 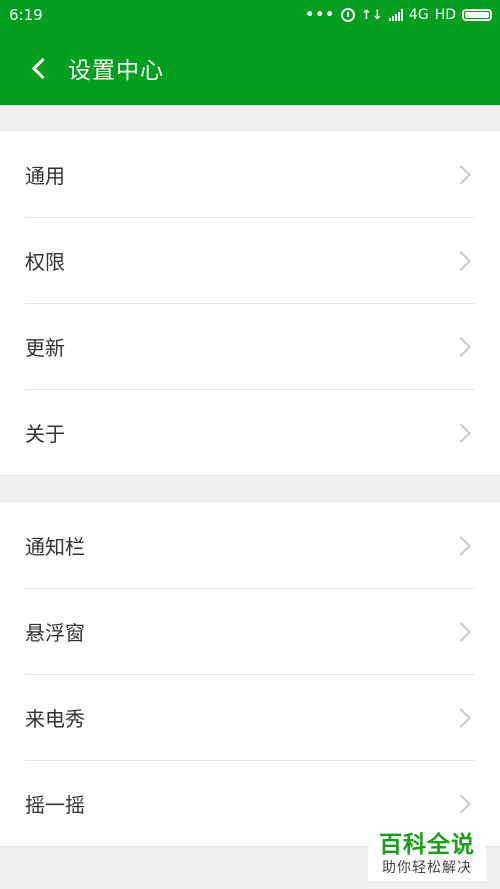 What do you see at coordinates (250, 545) in the screenshot?
I see `settings-item-notification-bar: 通知栏` at bounding box center [250, 545].